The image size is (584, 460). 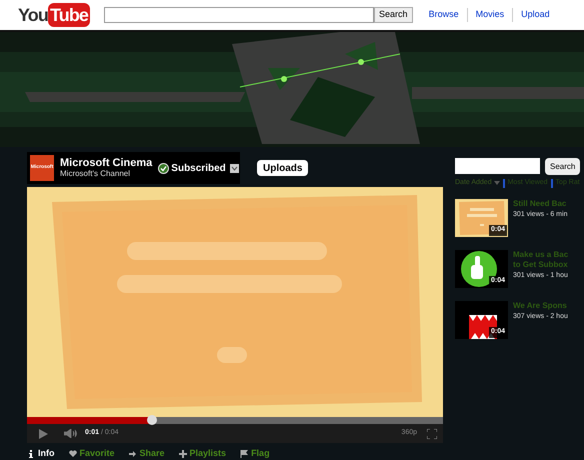 What do you see at coordinates (182, 454) in the screenshot?
I see `plus-icon` at bounding box center [182, 454].